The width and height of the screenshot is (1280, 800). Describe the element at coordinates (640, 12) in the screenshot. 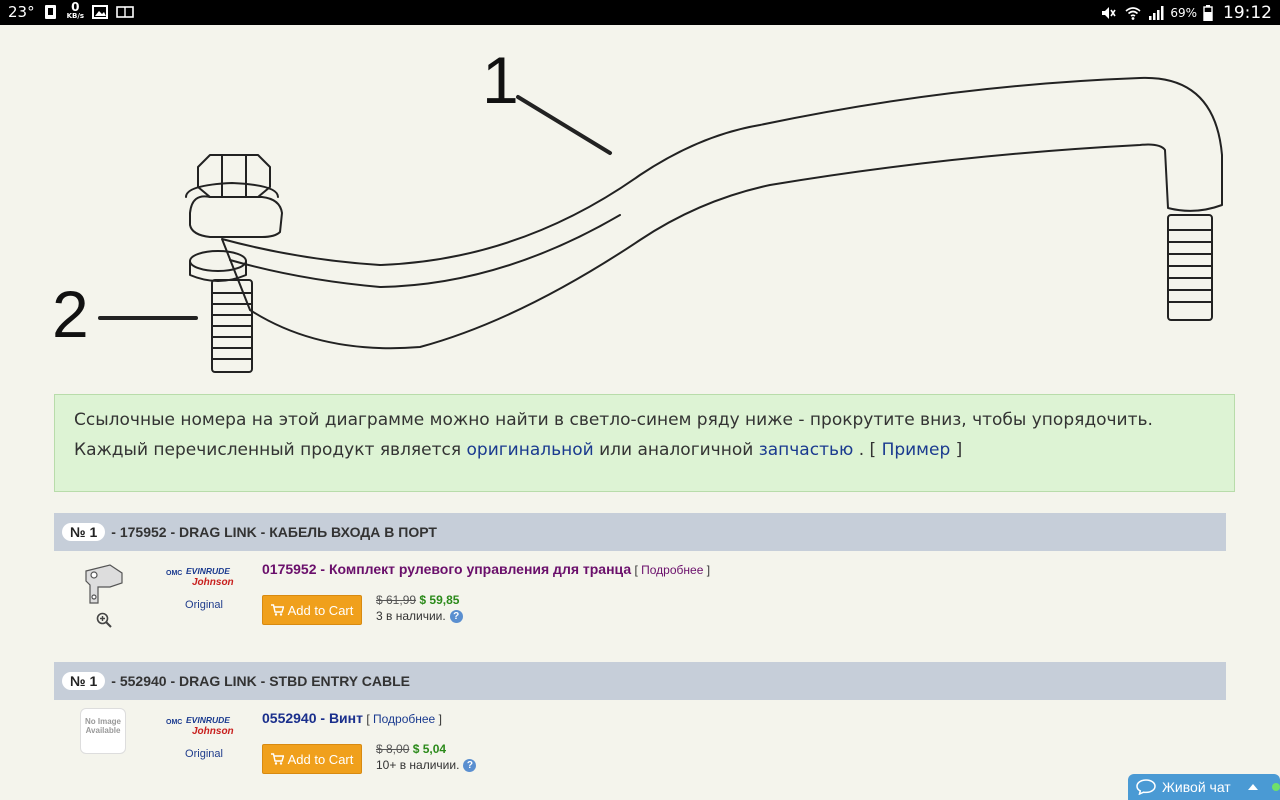

I see `status-bar: 23° 0 KB/s 69% 19:12` at that location.